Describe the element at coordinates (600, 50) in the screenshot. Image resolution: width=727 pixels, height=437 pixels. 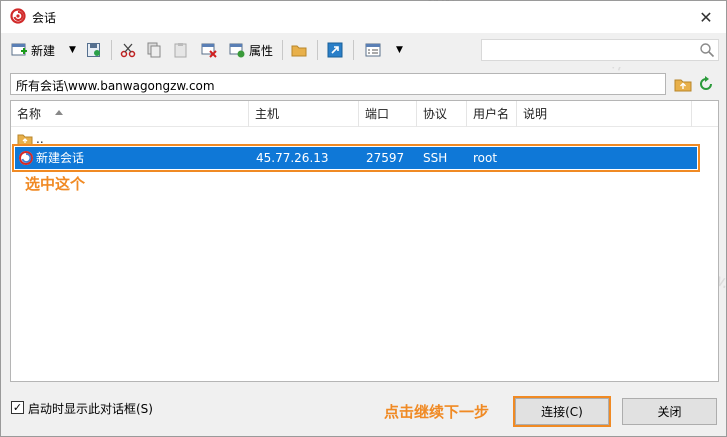
I see `search-input` at that location.